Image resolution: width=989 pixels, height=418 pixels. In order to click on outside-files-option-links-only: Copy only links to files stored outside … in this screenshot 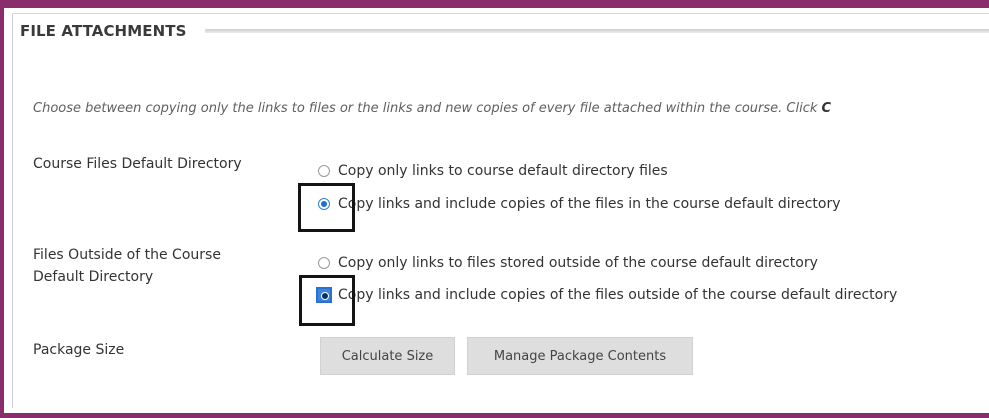, I will do `click(568, 263)`.